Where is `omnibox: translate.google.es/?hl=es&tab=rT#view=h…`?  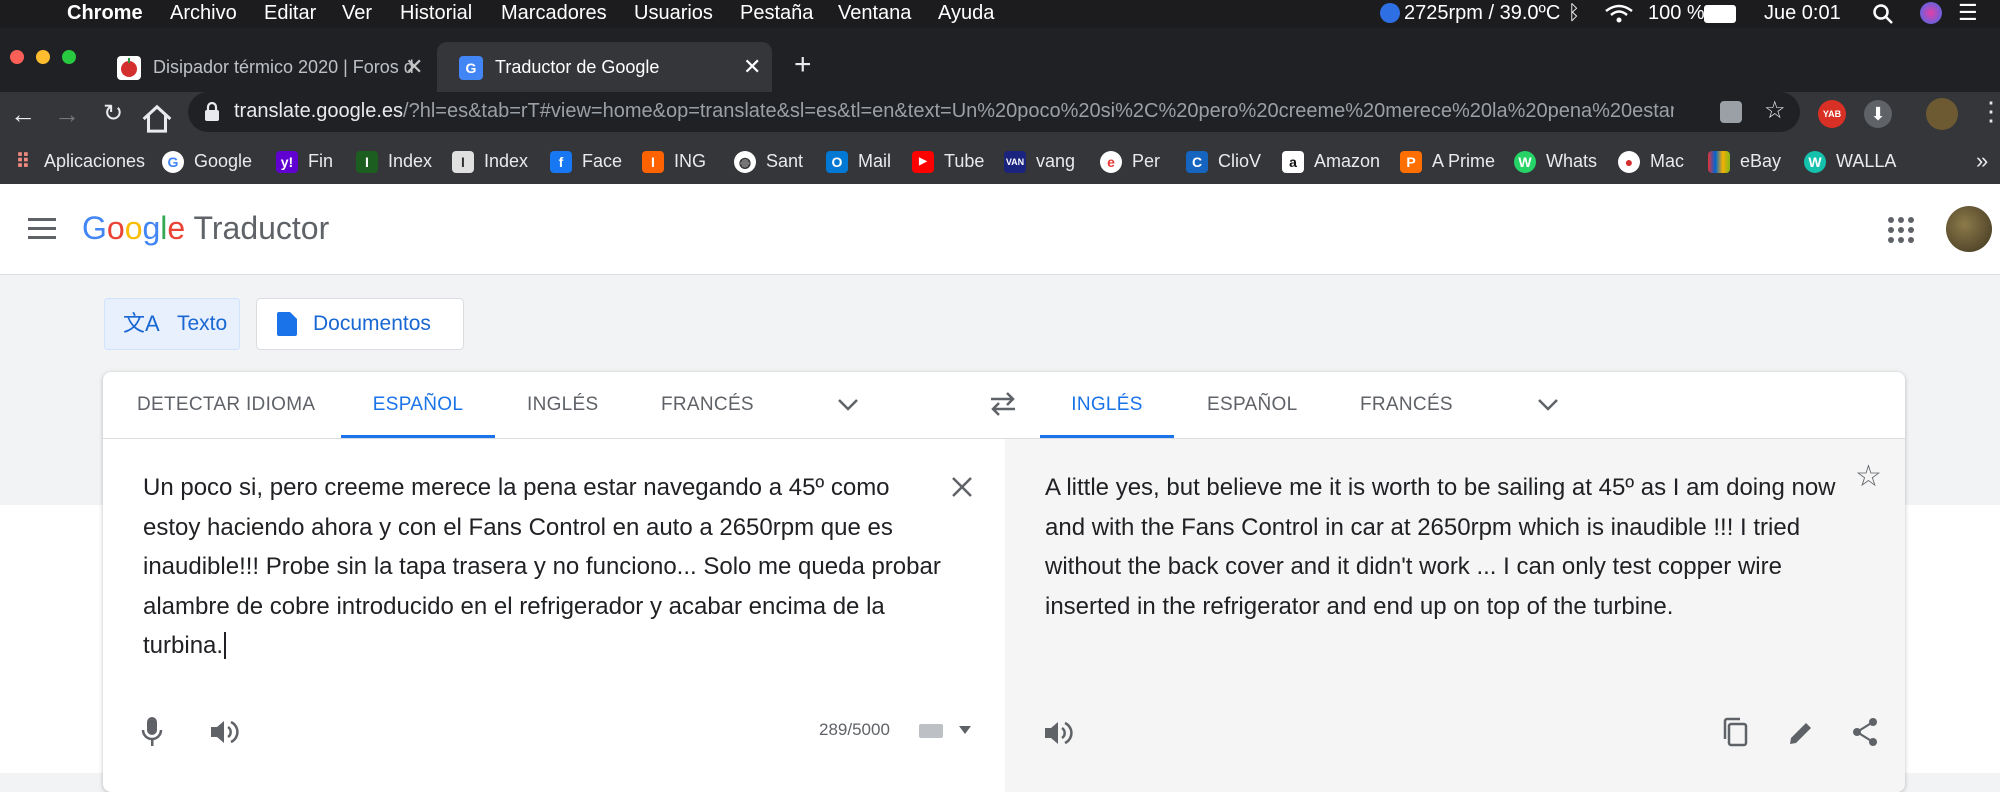 omnibox: translate.google.es/?hl=es&tab=rT#view=h… is located at coordinates (994, 112).